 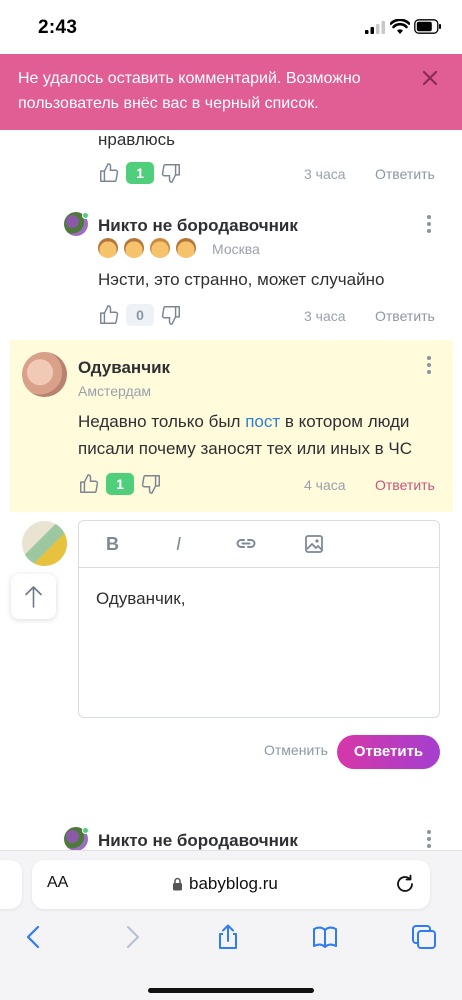 What do you see at coordinates (44, 374) in the screenshot?
I see `avatar` at bounding box center [44, 374].